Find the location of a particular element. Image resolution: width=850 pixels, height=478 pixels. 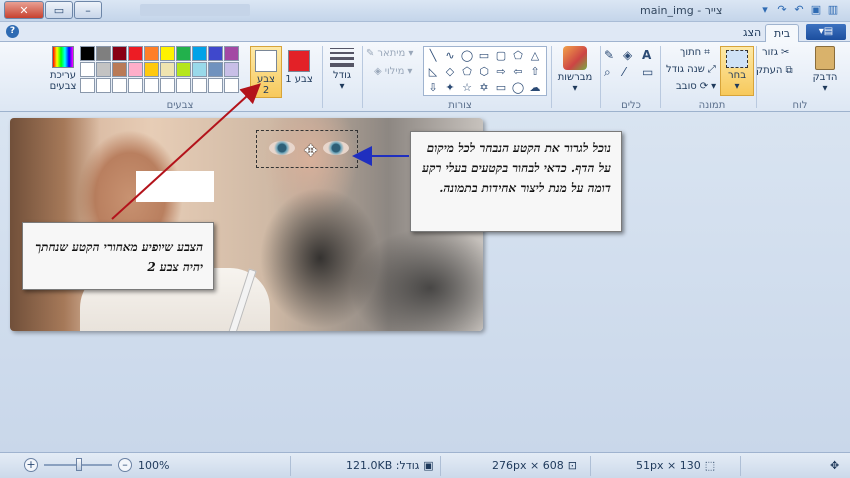

triangle-shape-icon: △ is located at coordinates (535, 55).